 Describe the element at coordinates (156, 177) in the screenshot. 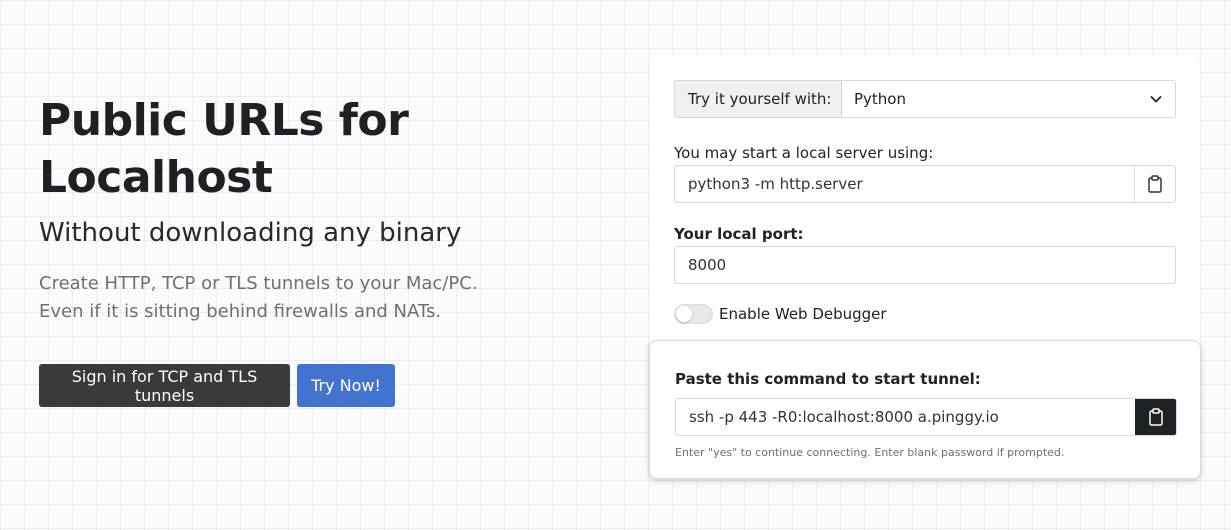

I see `title-line-2: Localhost` at that location.